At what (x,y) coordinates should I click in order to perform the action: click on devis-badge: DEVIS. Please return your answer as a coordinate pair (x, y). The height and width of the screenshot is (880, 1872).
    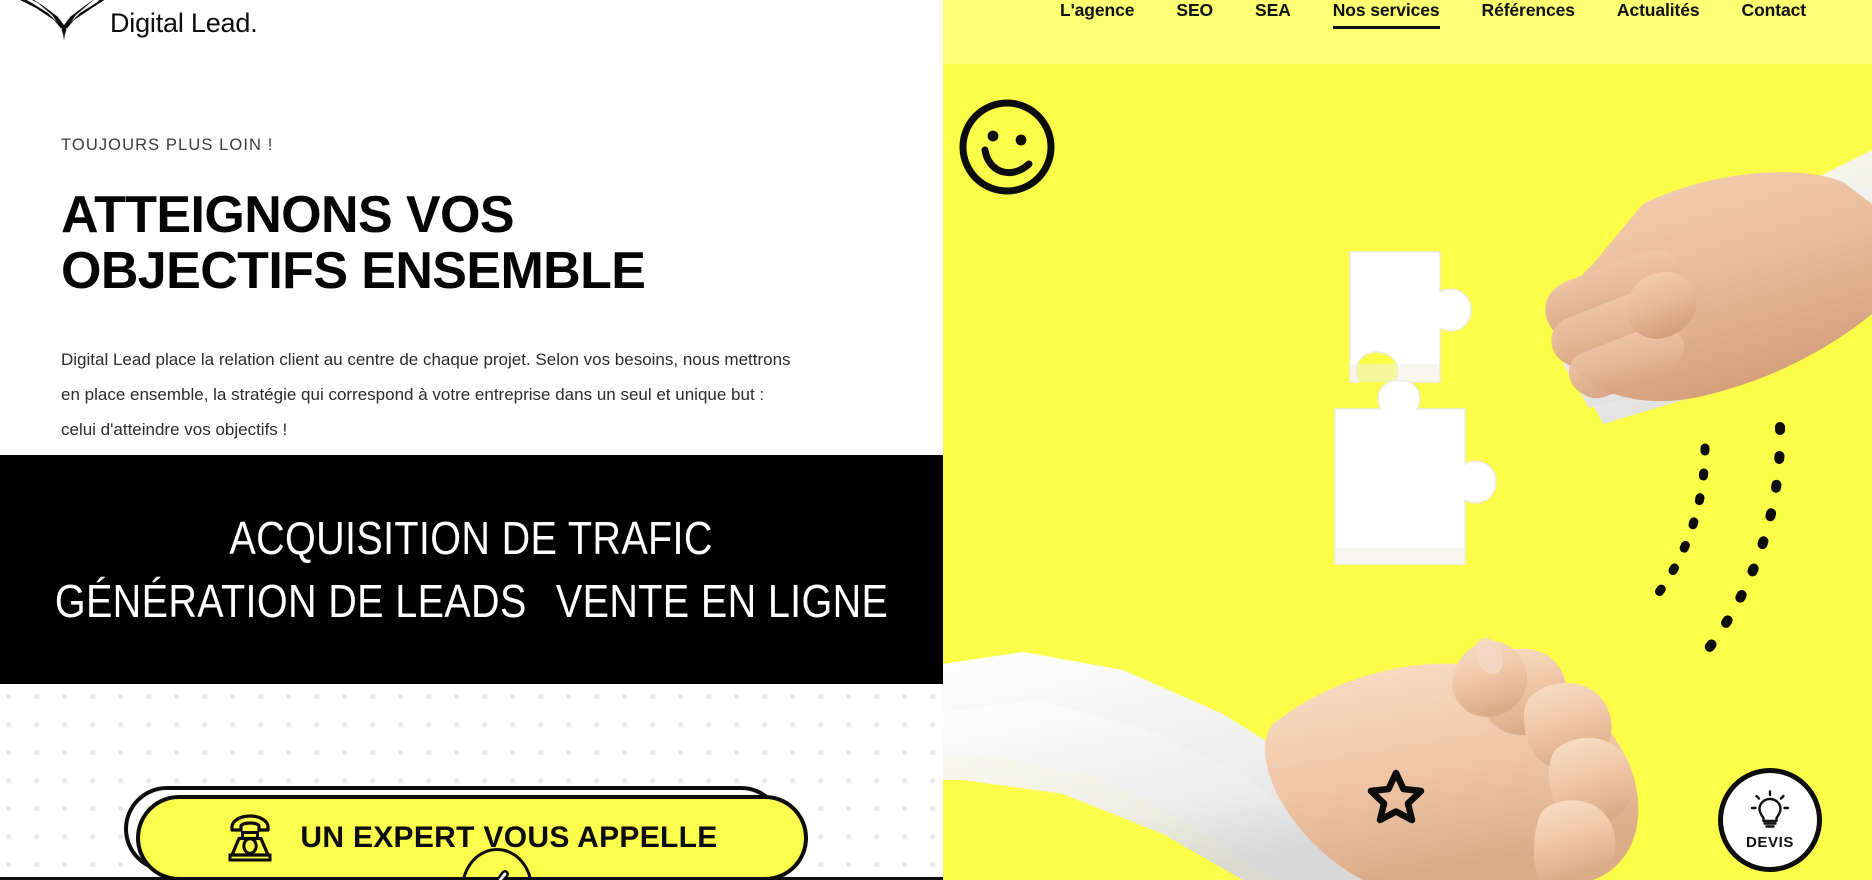
    Looking at the image, I should click on (1770, 820).